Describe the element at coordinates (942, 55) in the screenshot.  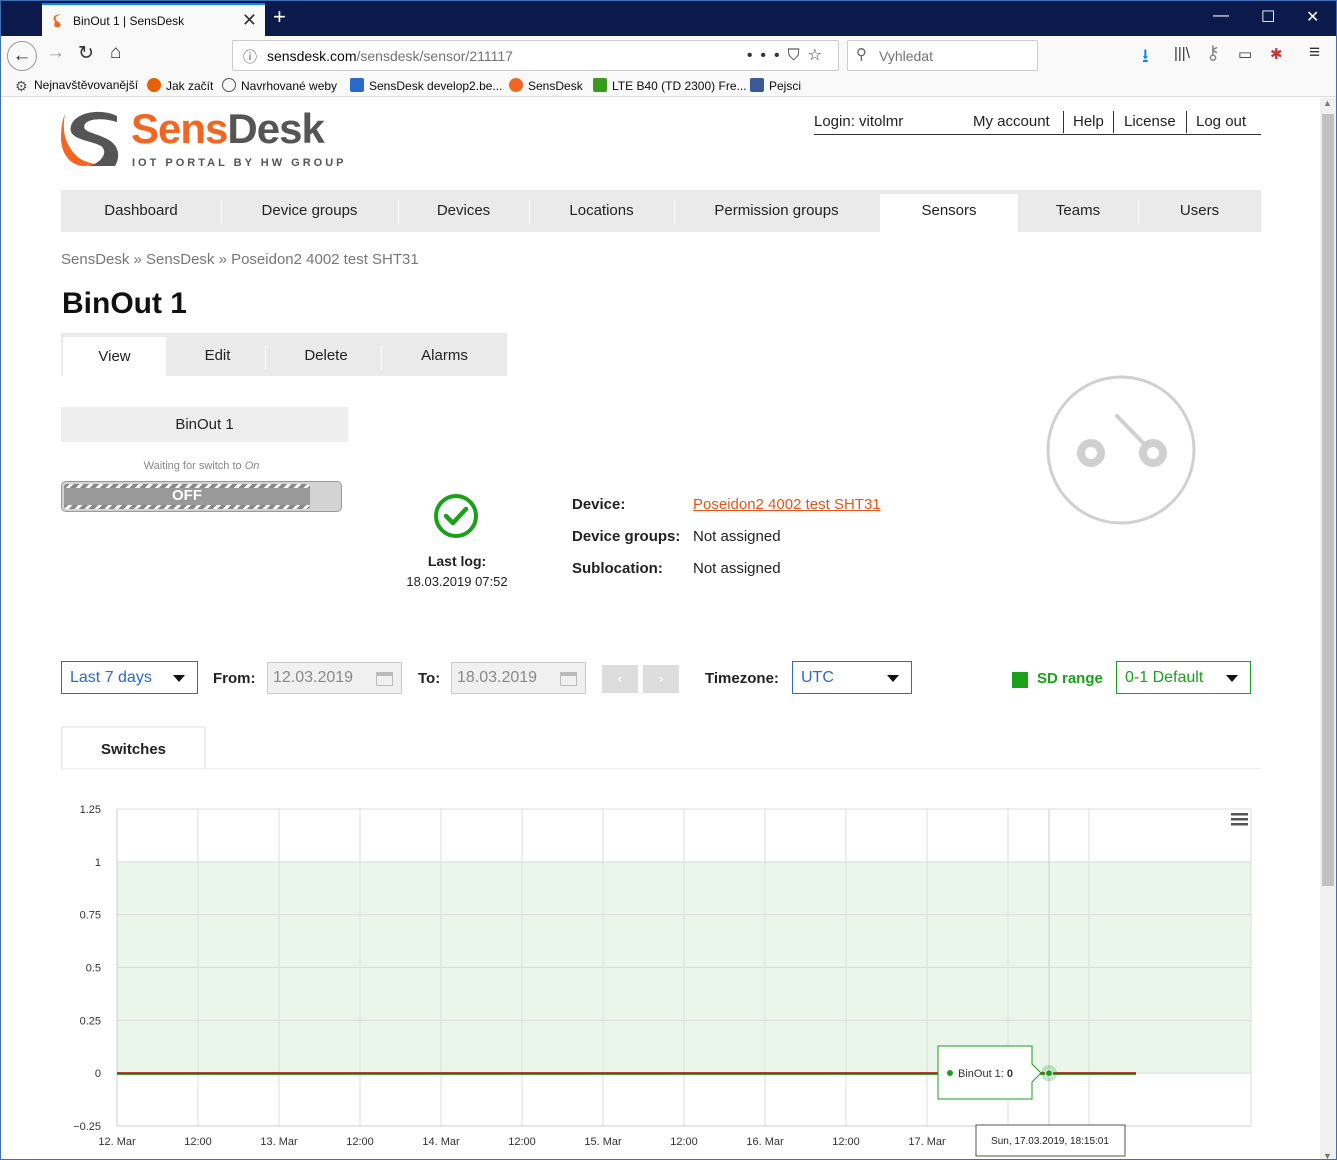
I see `search-bar: ⚲ Vyhledat` at that location.